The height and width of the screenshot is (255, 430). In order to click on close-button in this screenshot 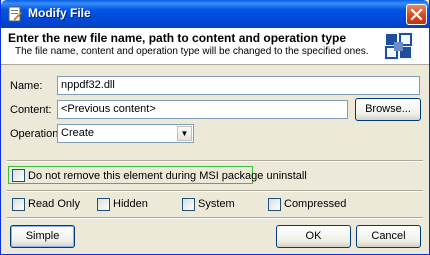, I will do `click(416, 14)`.